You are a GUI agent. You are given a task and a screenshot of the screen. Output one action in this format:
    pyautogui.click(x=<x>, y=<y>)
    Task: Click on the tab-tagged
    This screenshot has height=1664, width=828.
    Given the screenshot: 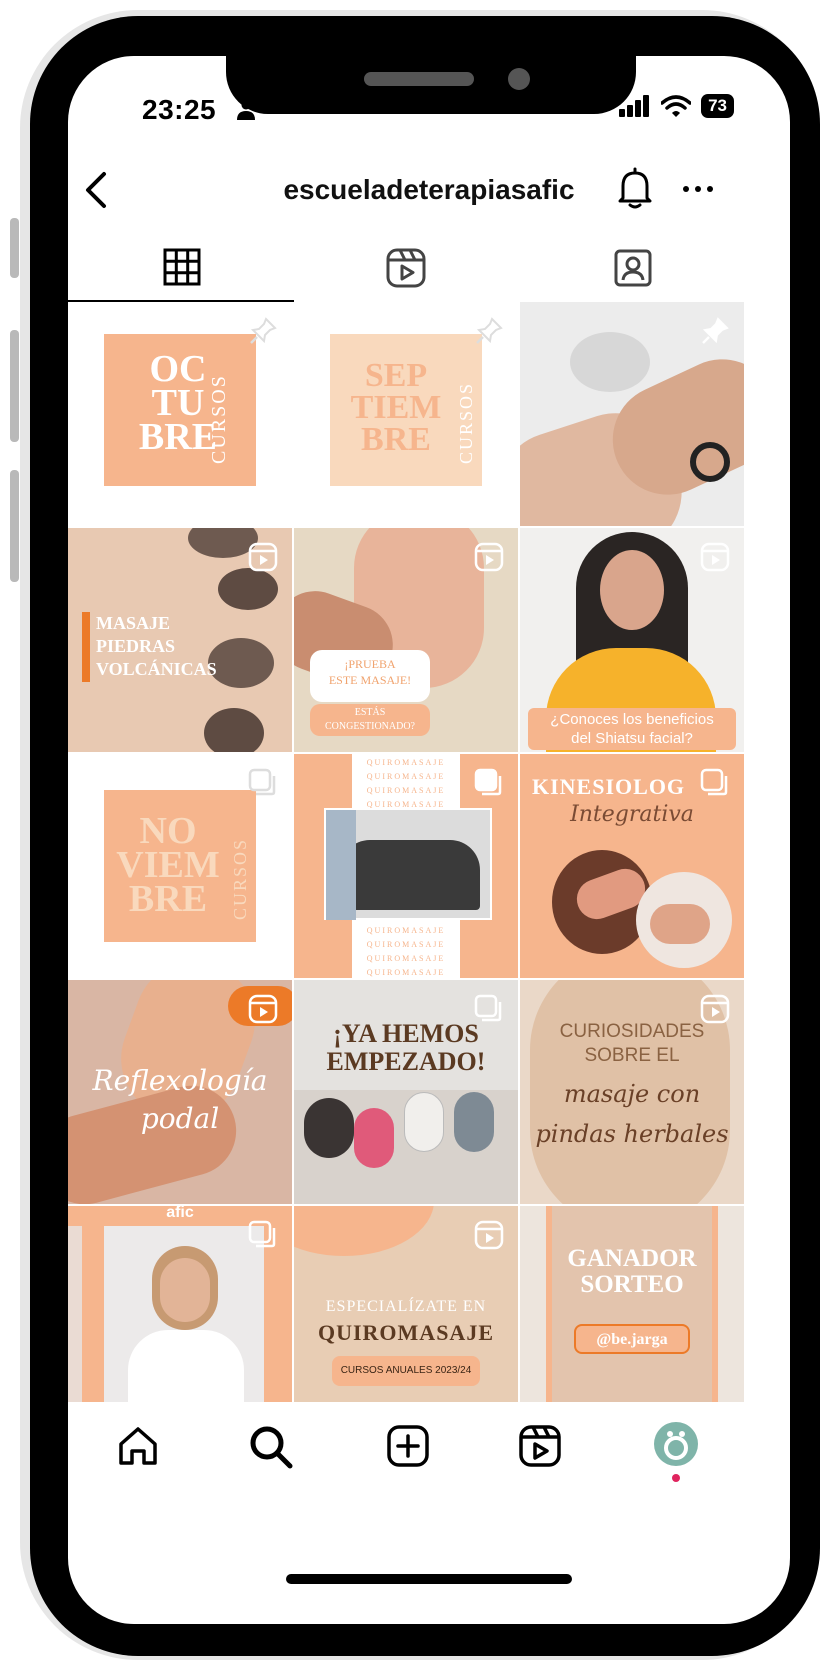 What is the action you would take?
    pyautogui.click(x=633, y=269)
    